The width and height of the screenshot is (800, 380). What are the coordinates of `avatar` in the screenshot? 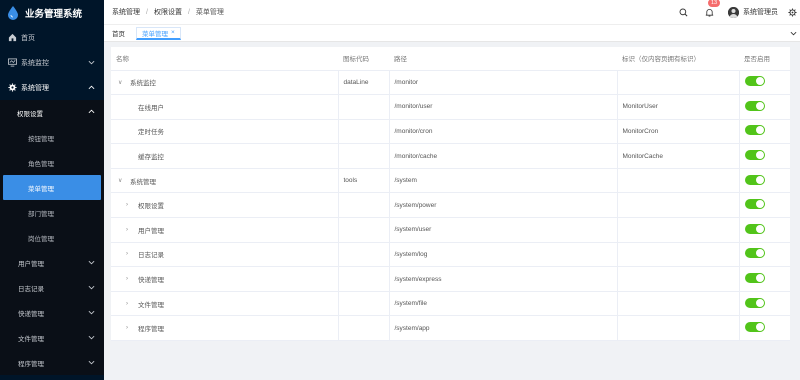 It's located at (733, 12).